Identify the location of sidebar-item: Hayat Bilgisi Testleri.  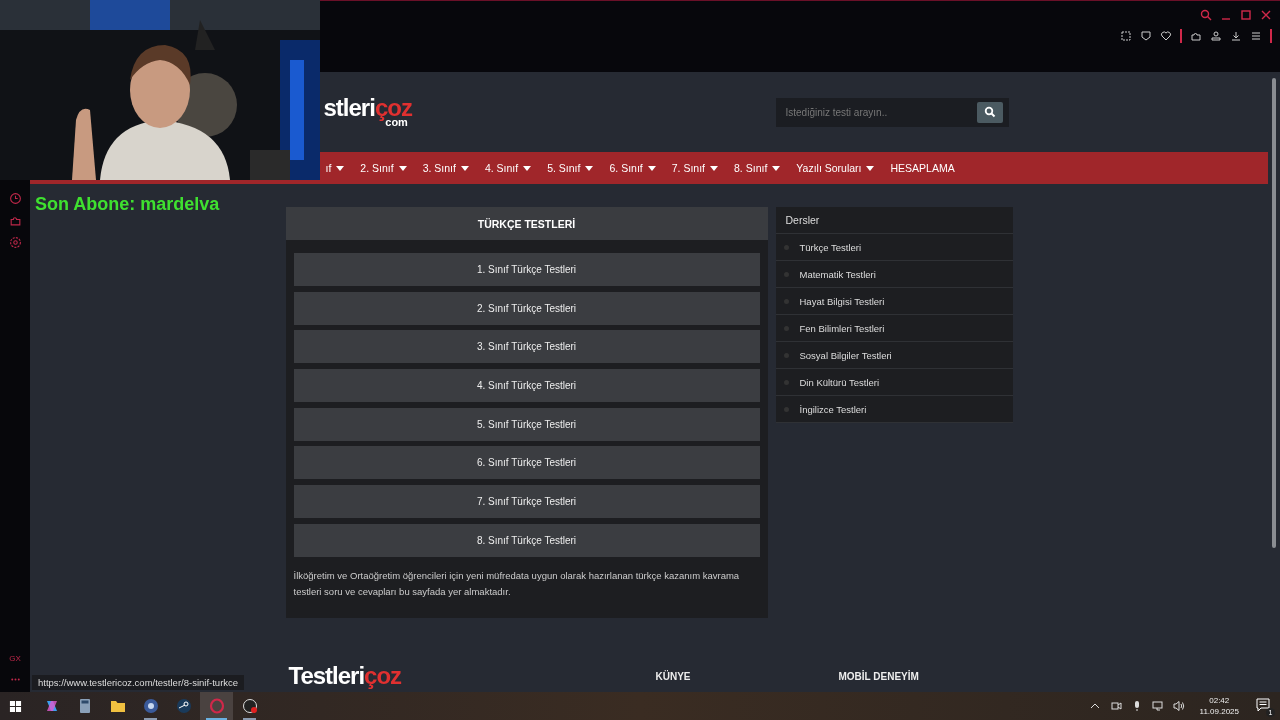
(894, 301).